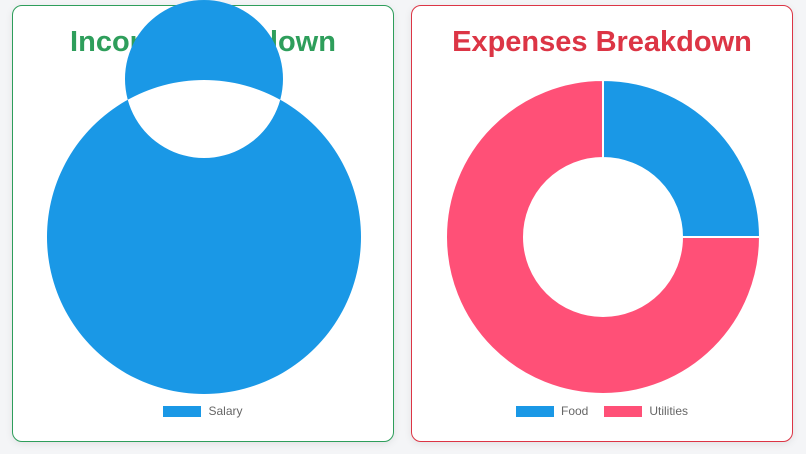 This screenshot has height=454, width=806. I want to click on legend-item-food: Food, so click(552, 411).